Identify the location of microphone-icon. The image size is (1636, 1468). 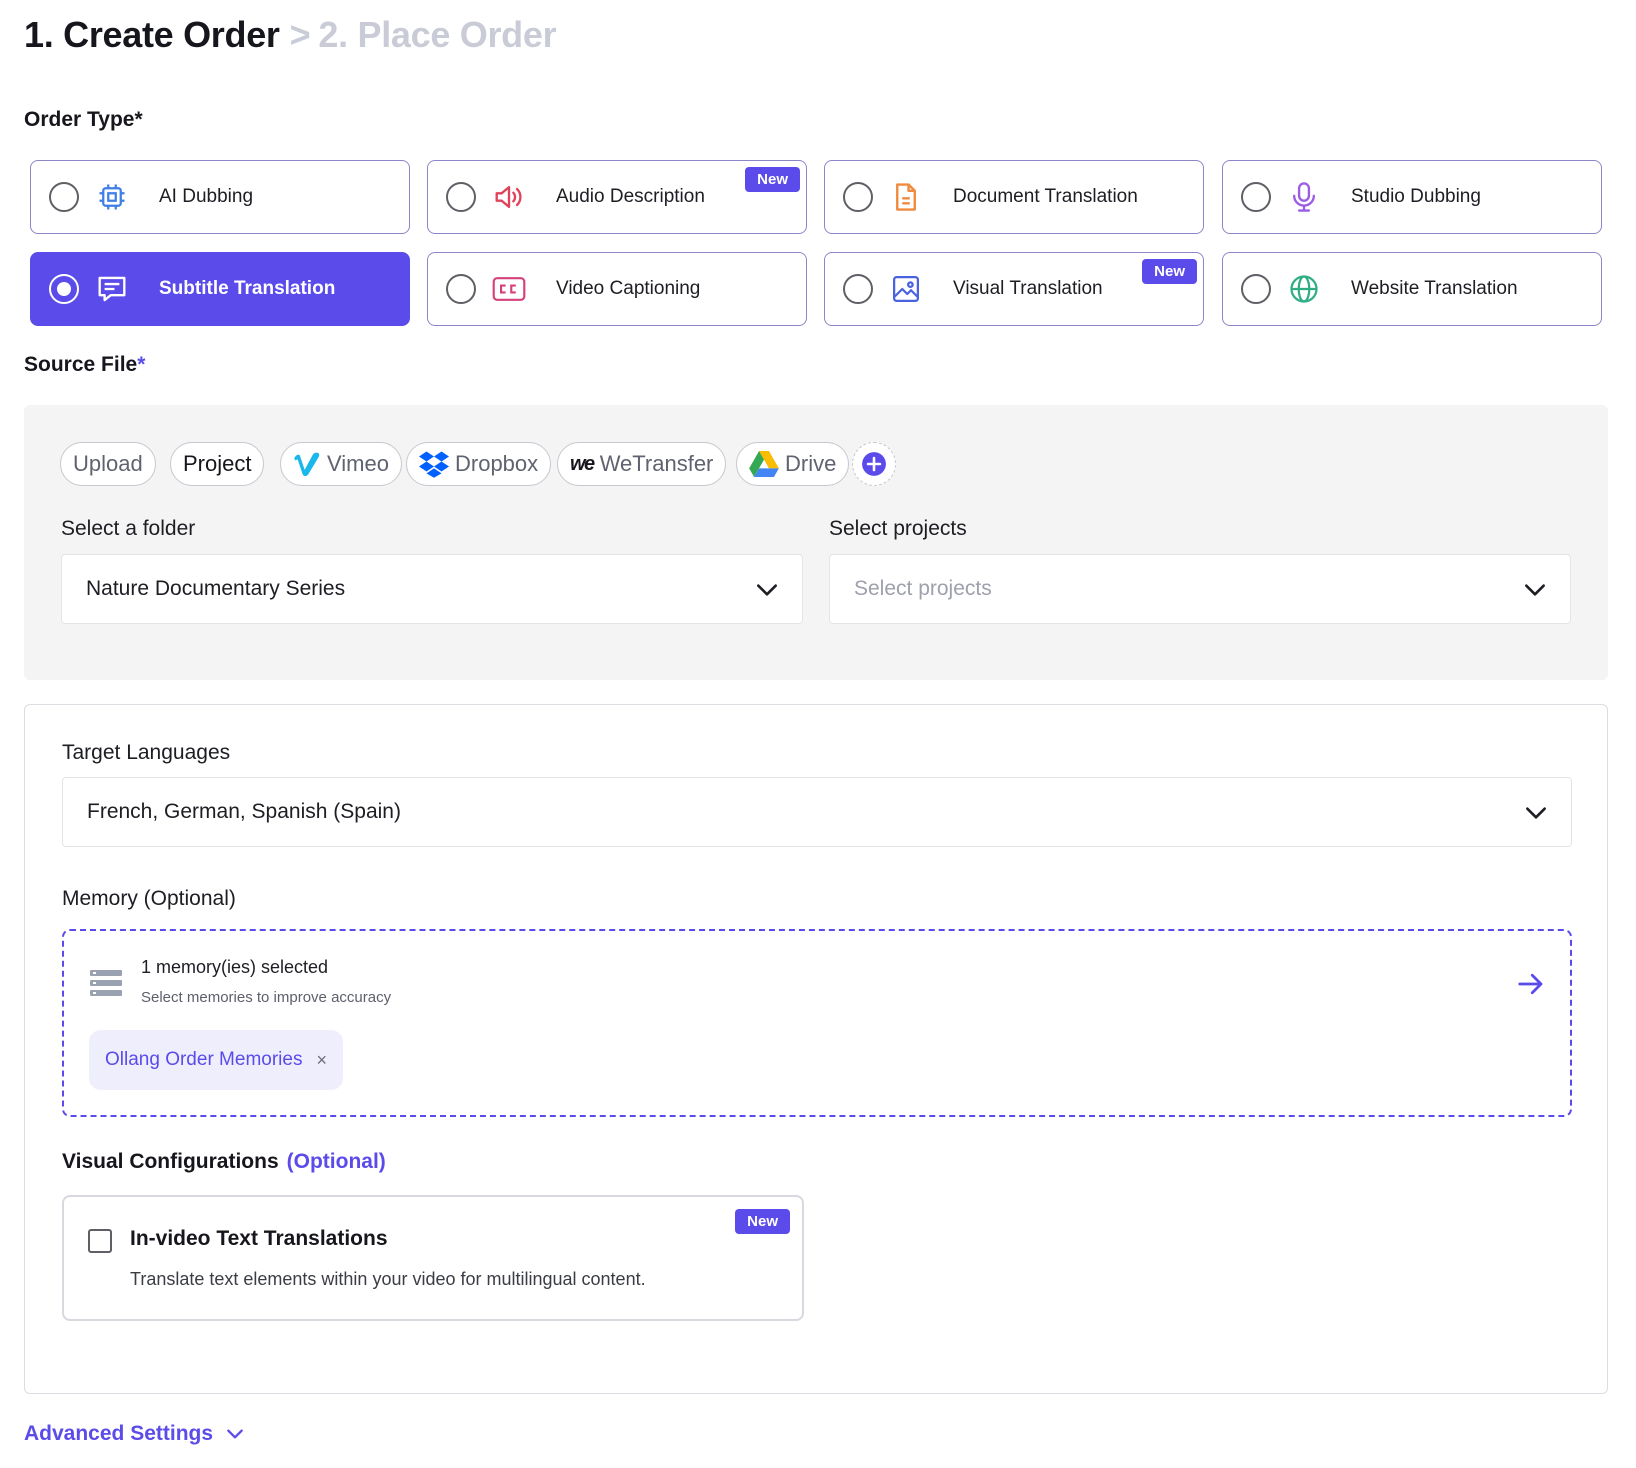
(1304, 197).